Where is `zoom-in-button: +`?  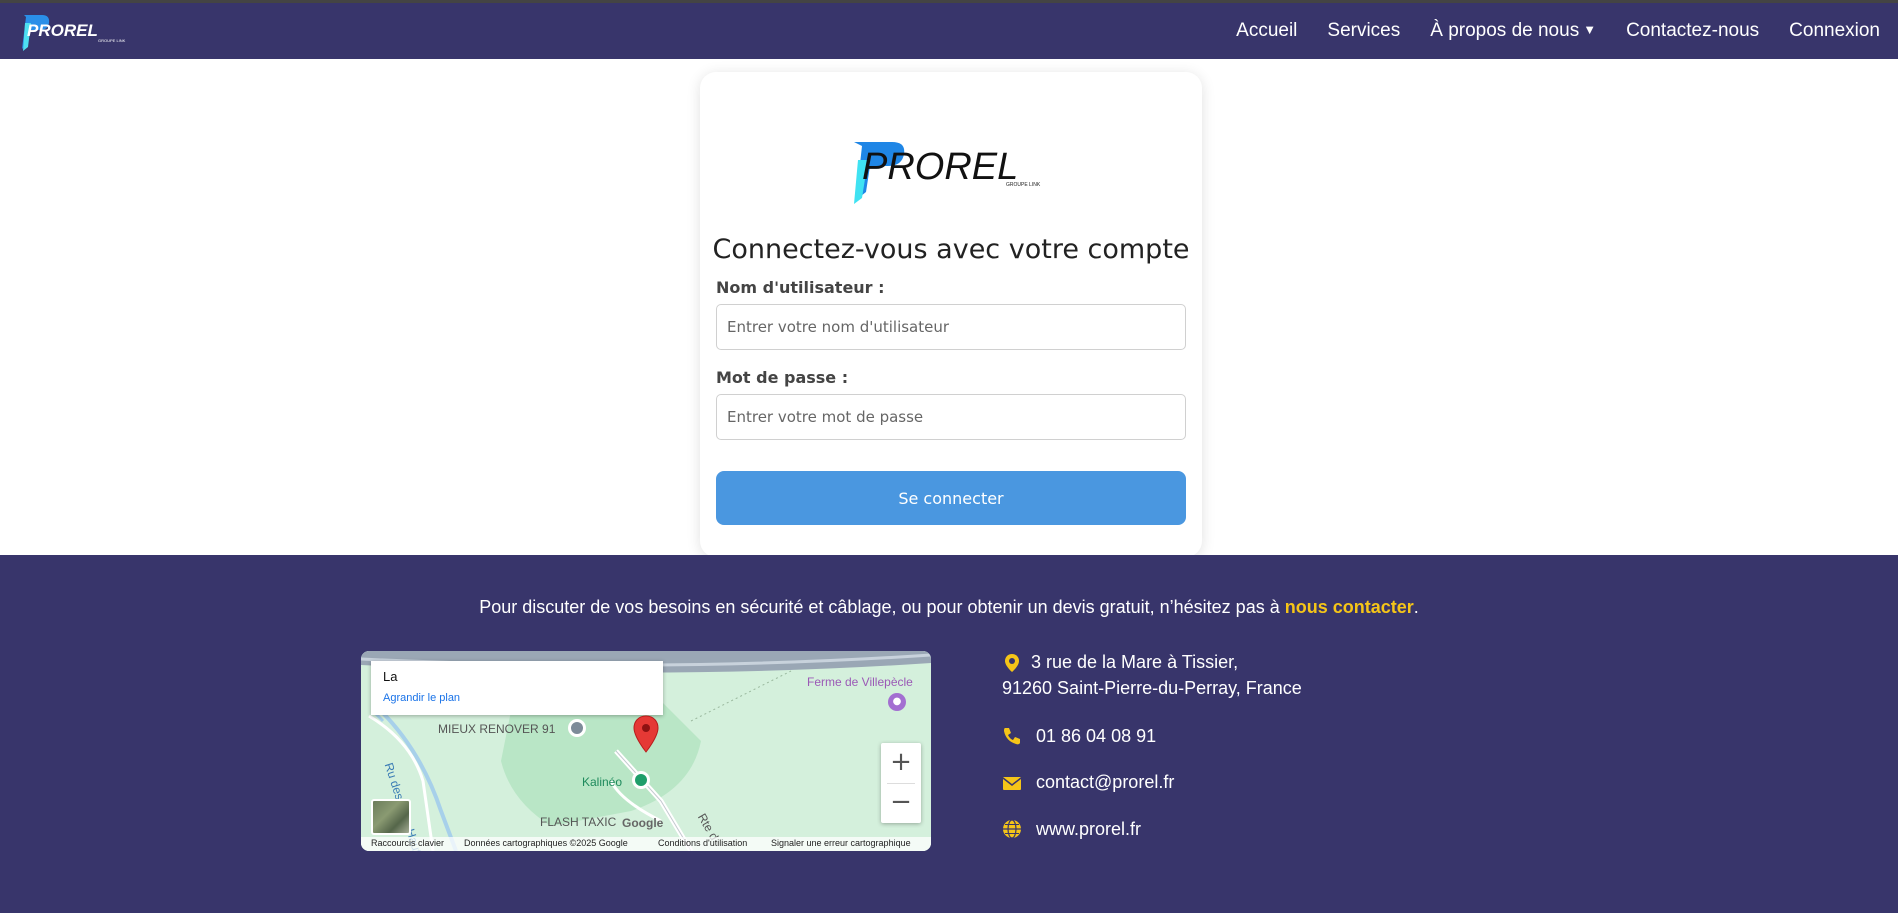 zoom-in-button: + is located at coordinates (901, 763).